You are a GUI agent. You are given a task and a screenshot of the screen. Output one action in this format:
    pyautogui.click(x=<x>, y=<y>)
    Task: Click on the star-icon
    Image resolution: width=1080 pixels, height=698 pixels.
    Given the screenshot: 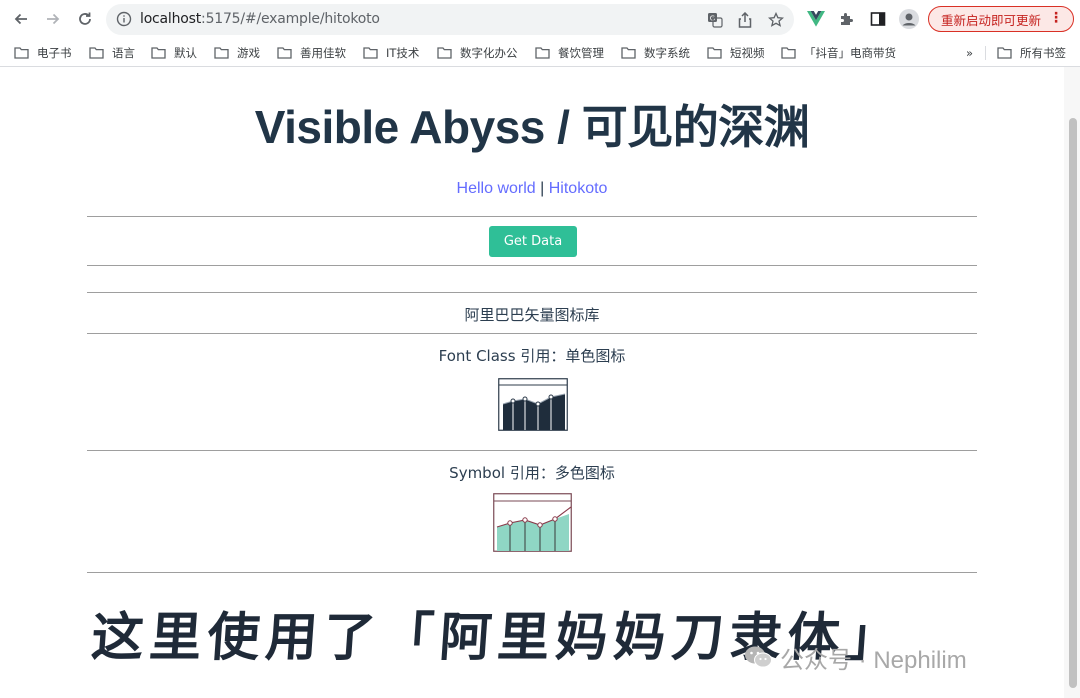 What is the action you would take?
    pyautogui.click(x=776, y=20)
    